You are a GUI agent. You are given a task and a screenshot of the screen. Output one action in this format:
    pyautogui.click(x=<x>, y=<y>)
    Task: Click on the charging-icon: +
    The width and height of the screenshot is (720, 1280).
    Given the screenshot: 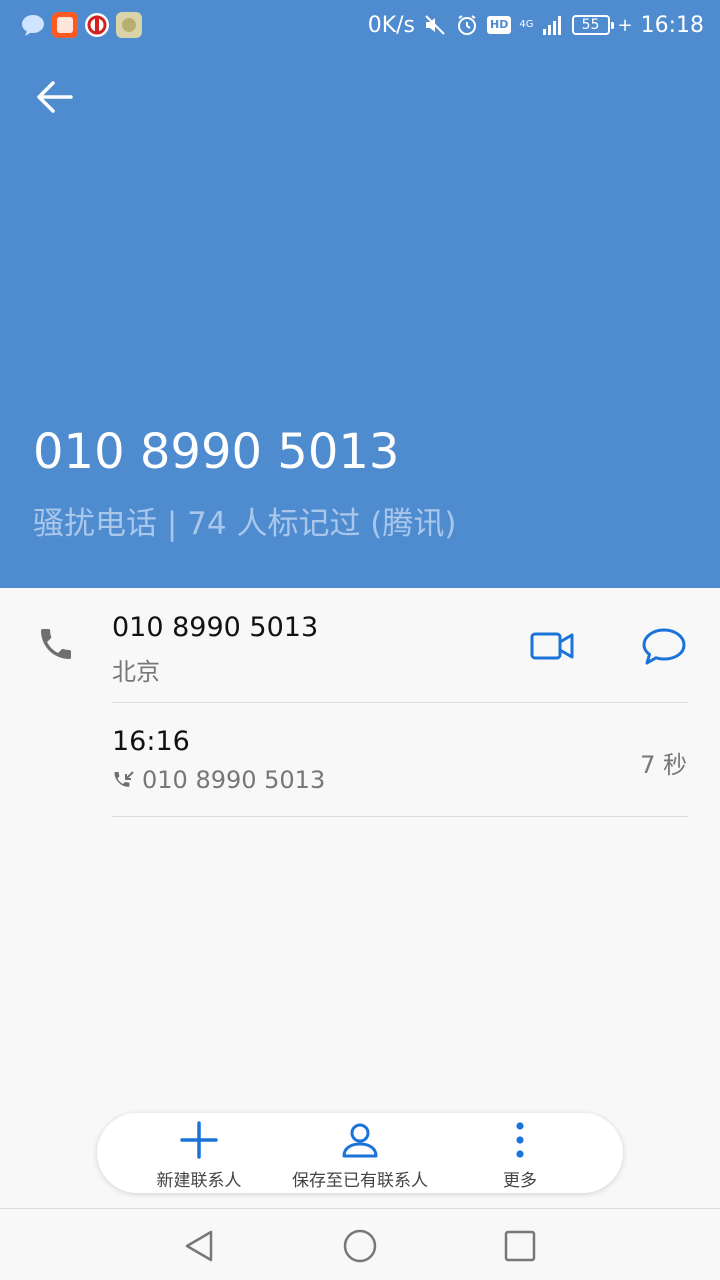 What is the action you would take?
    pyautogui.click(x=625, y=25)
    